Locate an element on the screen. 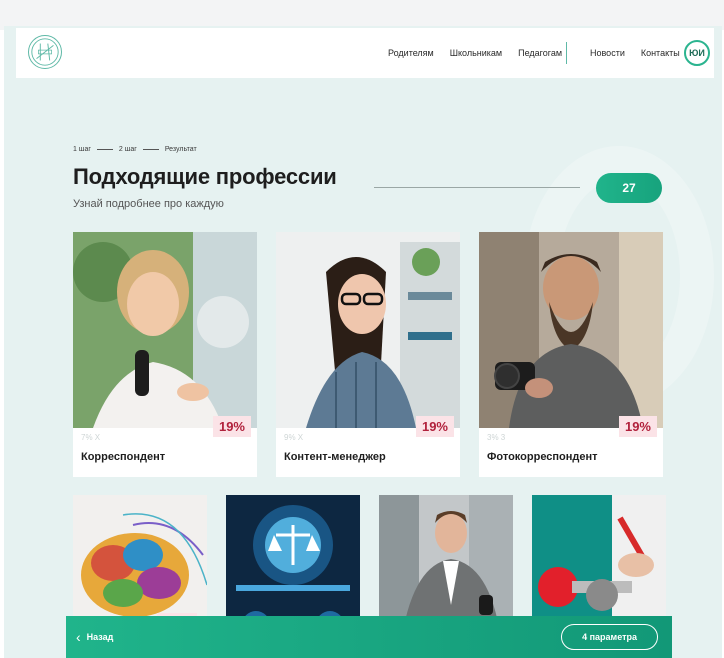 This screenshot has width=724, height=658. page-subtitle: Узнай подробнее про каждую is located at coordinates (148, 204).